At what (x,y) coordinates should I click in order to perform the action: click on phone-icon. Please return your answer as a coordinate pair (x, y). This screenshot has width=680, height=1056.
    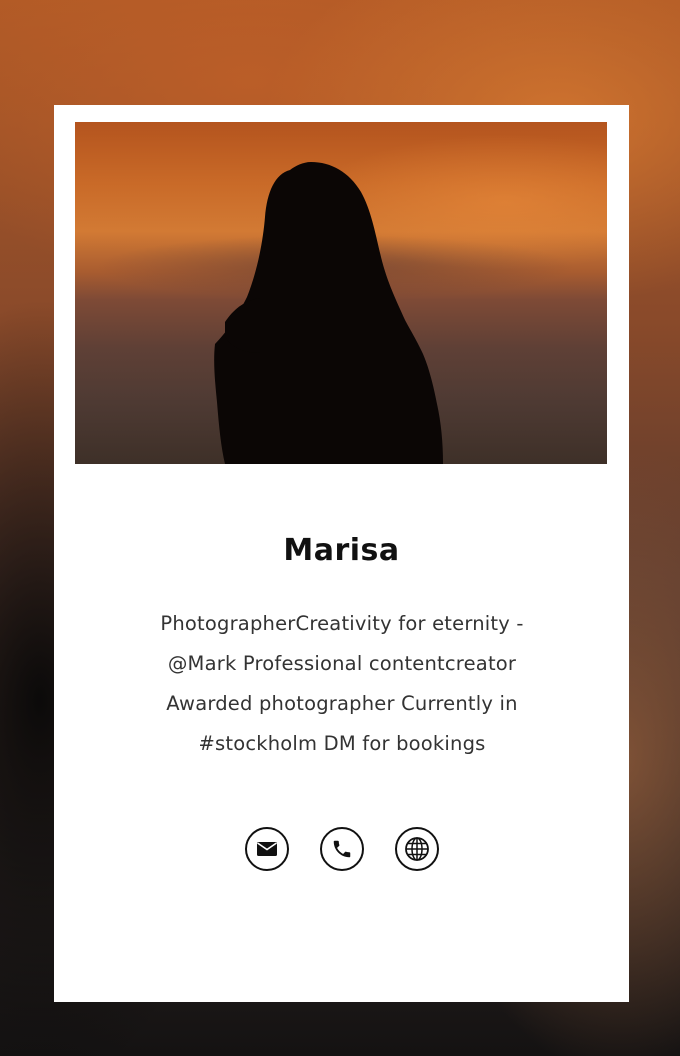
    Looking at the image, I should click on (341, 849).